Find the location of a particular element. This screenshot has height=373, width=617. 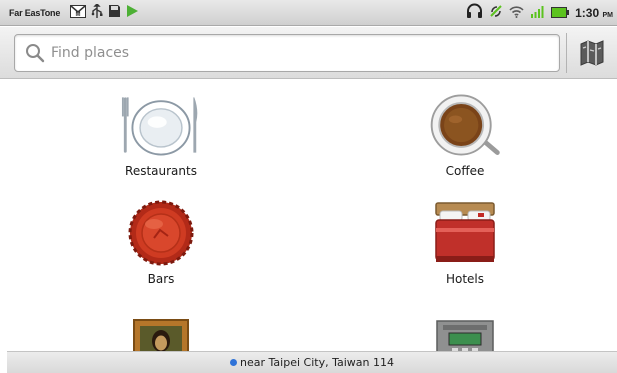

search-input: Find places is located at coordinates (287, 53).